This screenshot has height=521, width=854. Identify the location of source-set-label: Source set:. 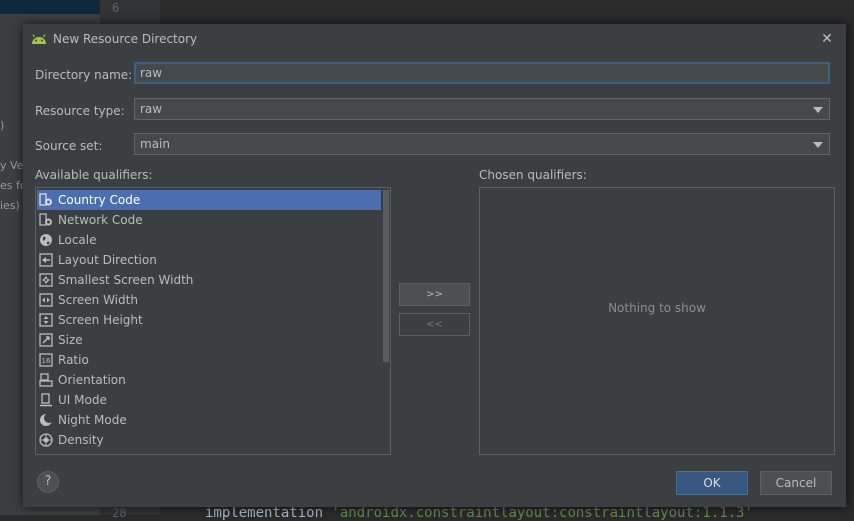
(69, 146).